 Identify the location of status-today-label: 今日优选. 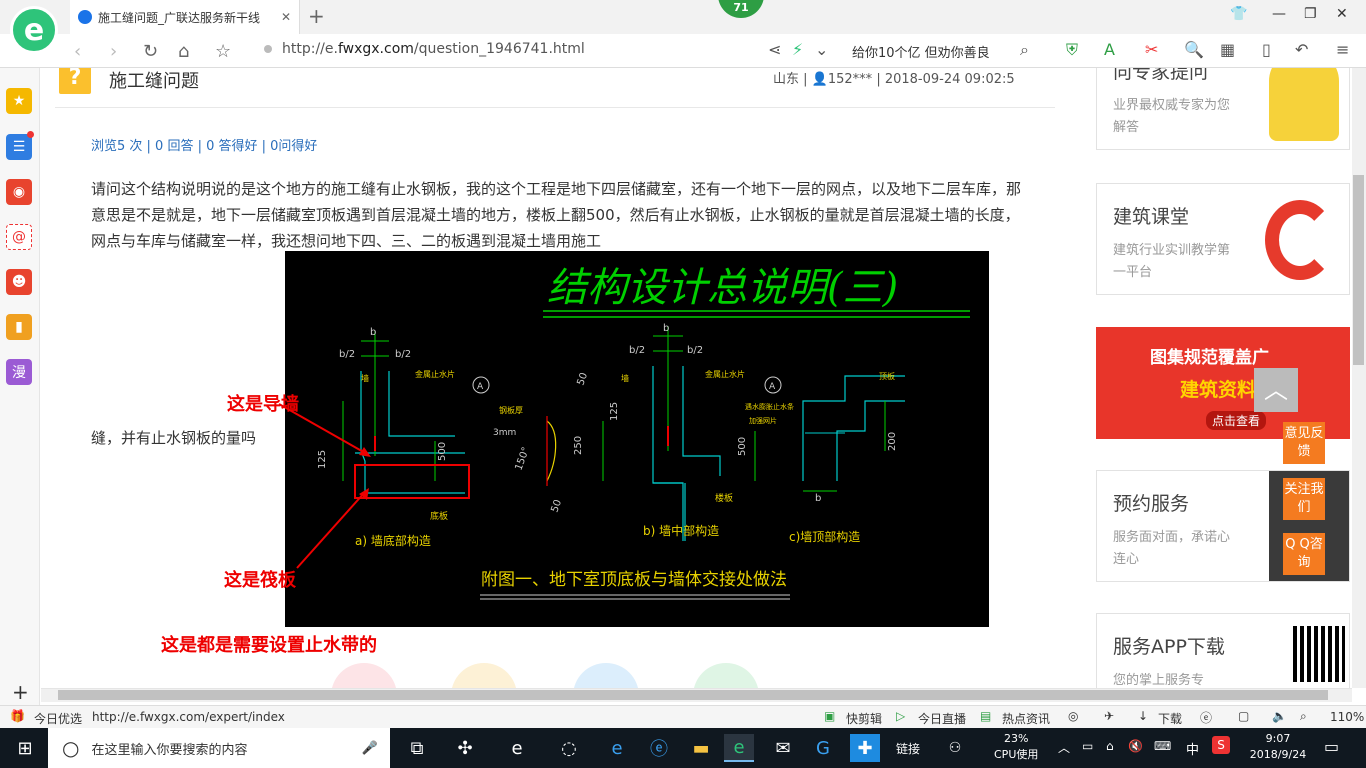
(58, 718).